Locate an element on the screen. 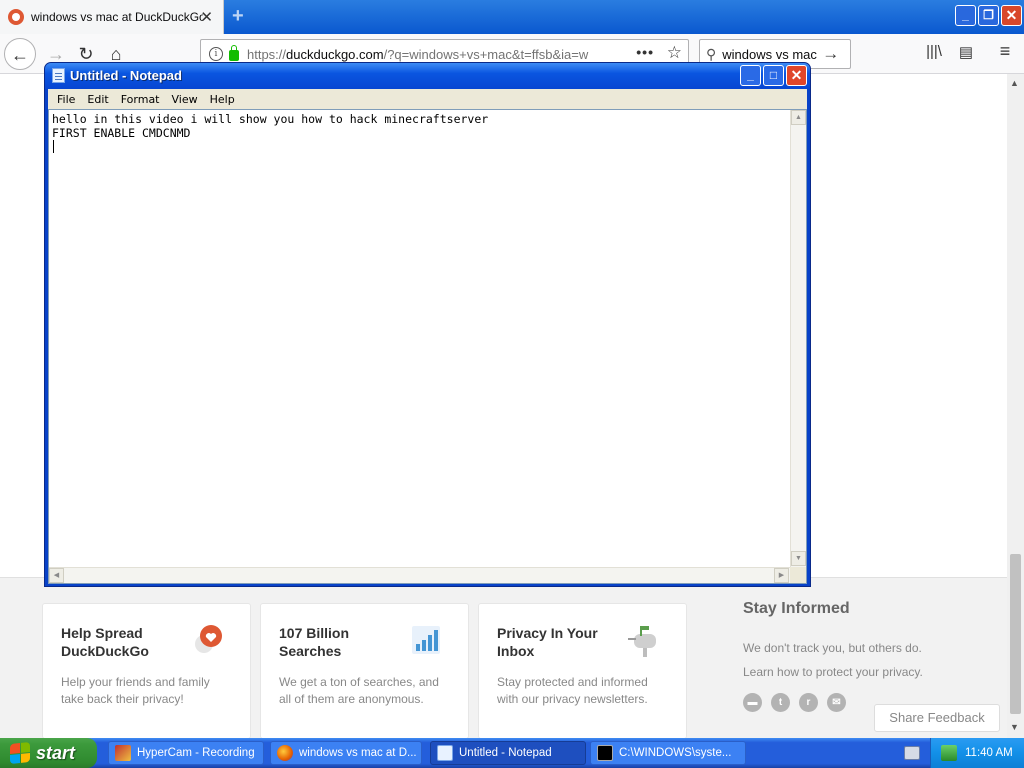 This screenshot has height=768, width=1024. browser-tab: windows vs mac at DuckDuckGo ✕ is located at coordinates (112, 17).